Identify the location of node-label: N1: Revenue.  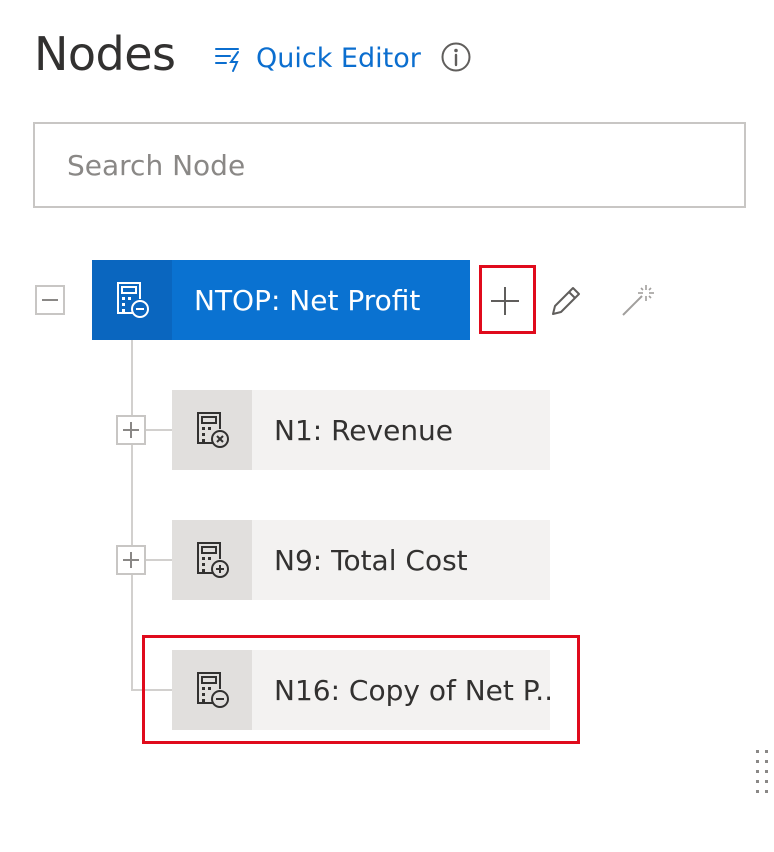
(364, 430).